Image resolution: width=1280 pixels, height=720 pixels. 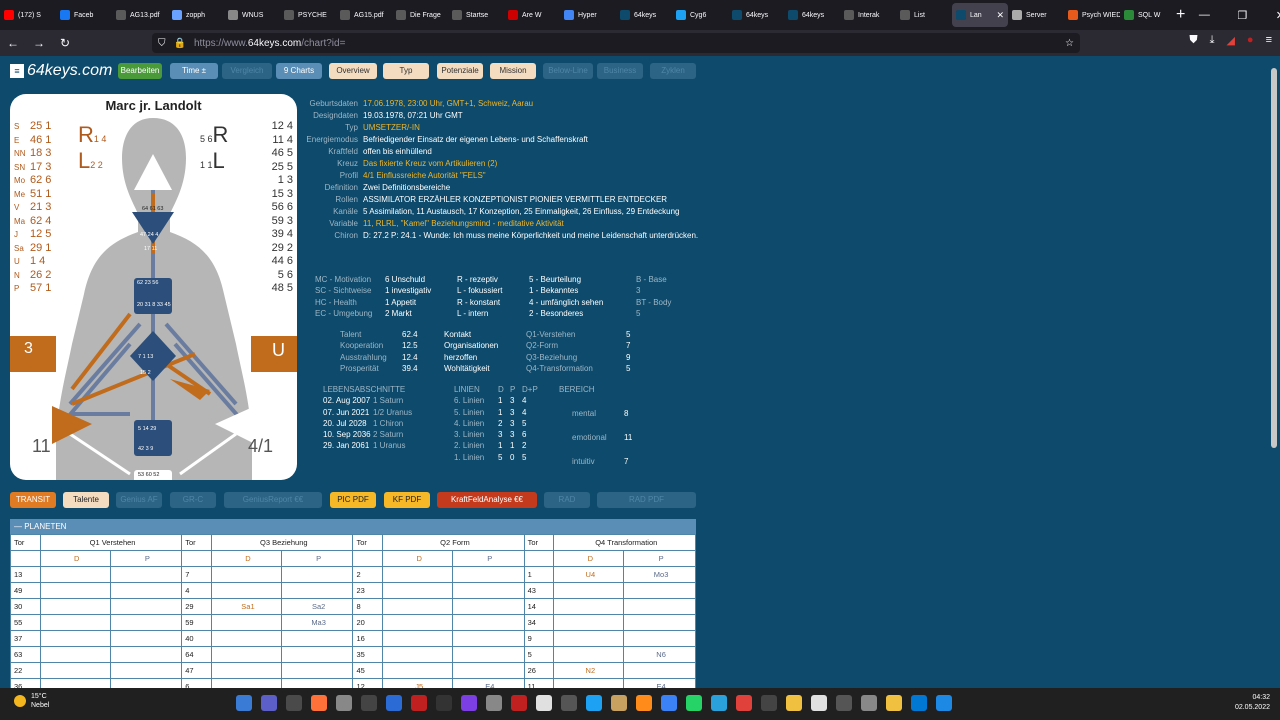 What do you see at coordinates (1270, 15) in the screenshot?
I see `close-icon: ✕` at bounding box center [1270, 15].